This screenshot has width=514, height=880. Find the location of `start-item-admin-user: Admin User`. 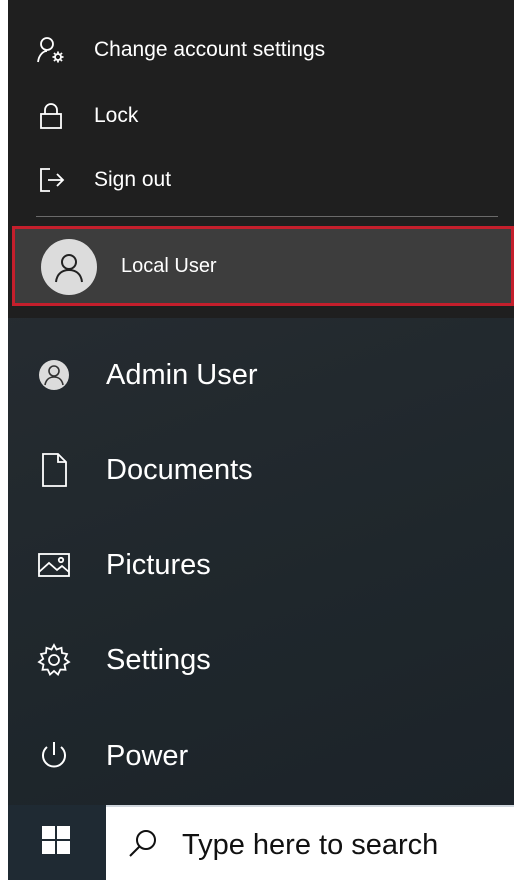

start-item-admin-user: Admin User is located at coordinates (261, 375).